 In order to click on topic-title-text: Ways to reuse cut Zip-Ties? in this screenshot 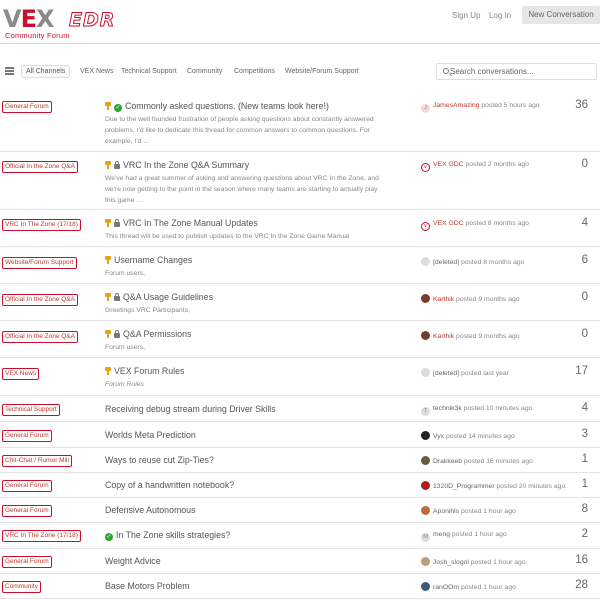, I will do `click(159, 460)`.